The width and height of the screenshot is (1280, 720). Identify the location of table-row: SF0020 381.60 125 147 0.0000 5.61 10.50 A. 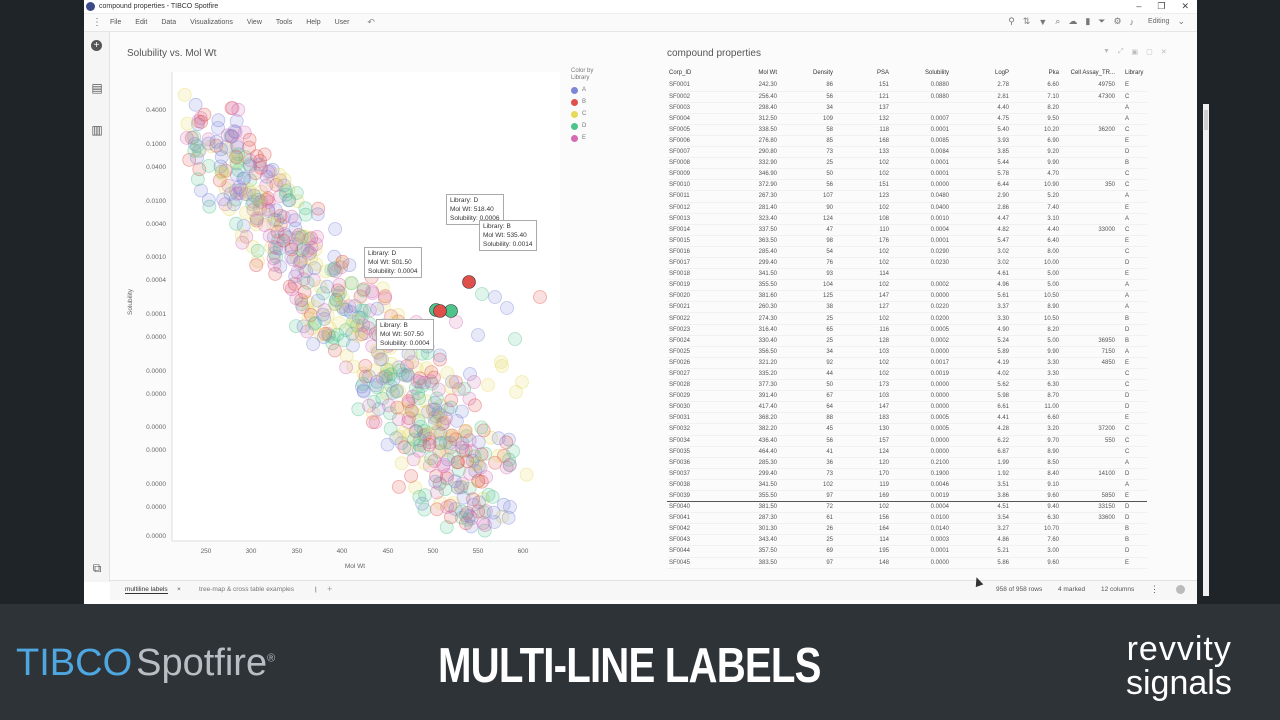
(907, 296).